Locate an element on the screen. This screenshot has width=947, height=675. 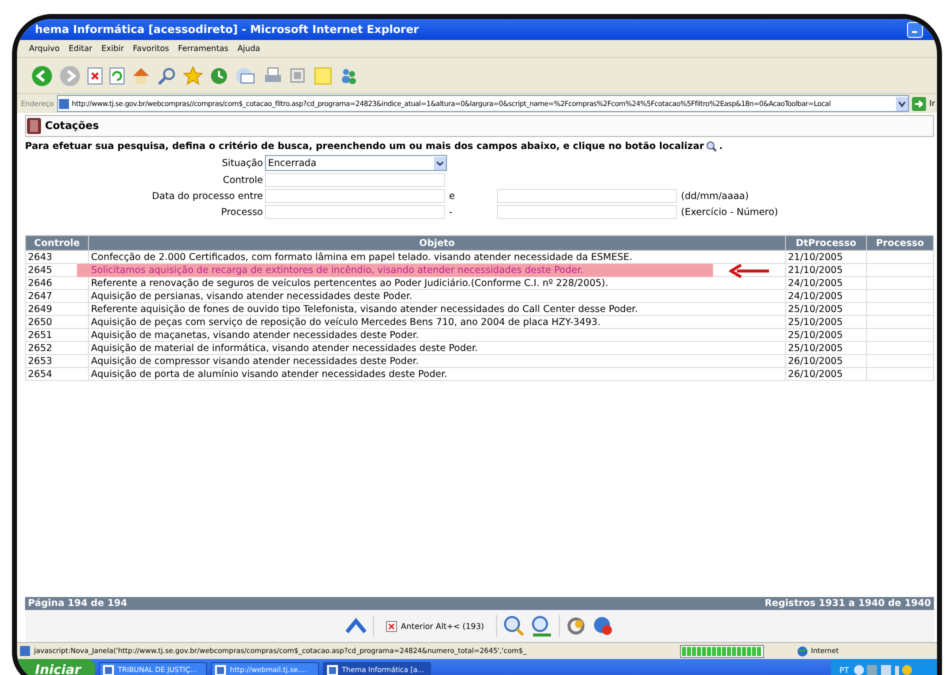
separator-text: e is located at coordinates (452, 196).